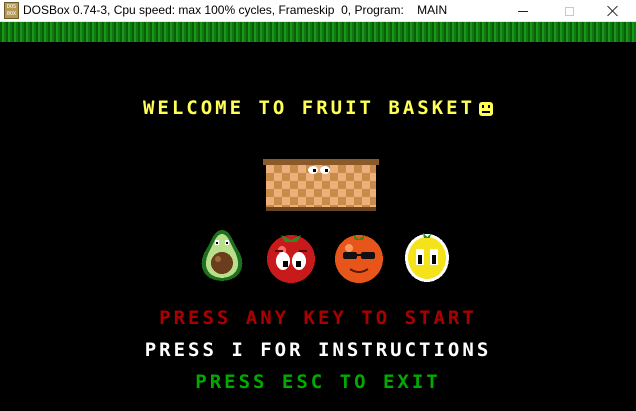 This screenshot has height=411, width=636. What do you see at coordinates (11, 10) in the screenshot?
I see `dosbox-icon: DOS BOX` at bounding box center [11, 10].